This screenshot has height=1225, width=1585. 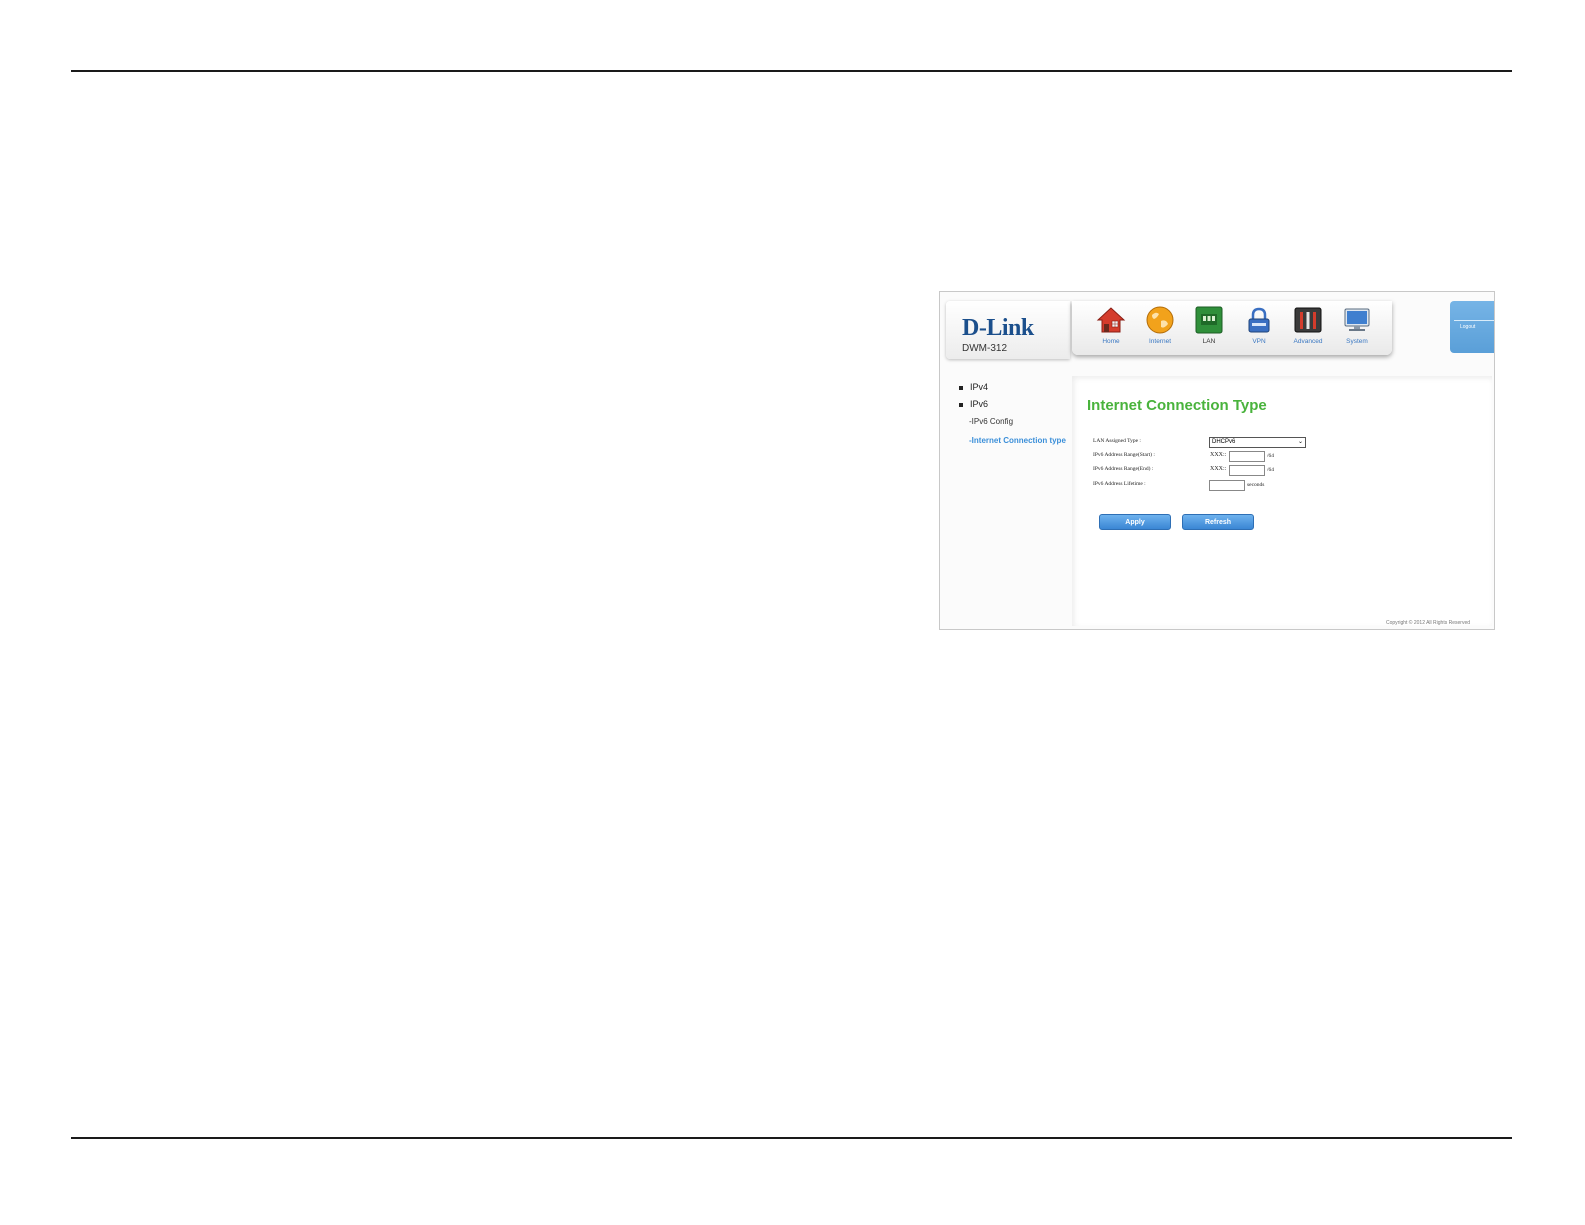 I want to click on dlink-logo: D-Link, so click(x=998, y=328).